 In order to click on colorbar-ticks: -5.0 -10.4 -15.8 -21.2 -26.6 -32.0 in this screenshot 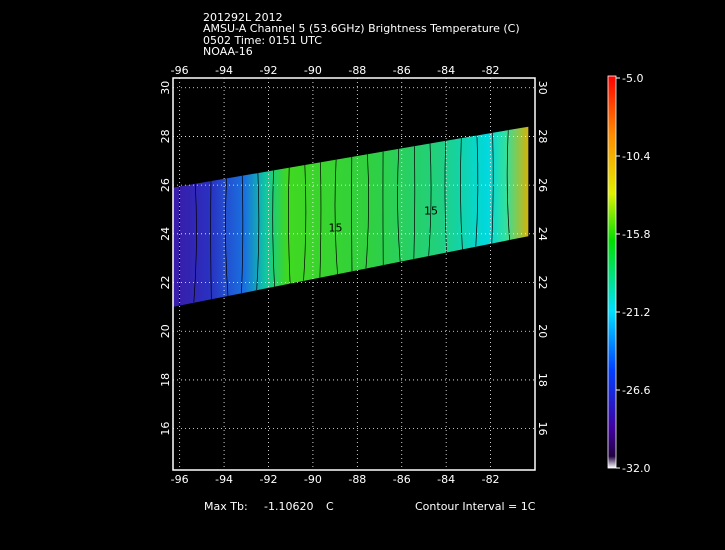, I will do `click(633, 273)`.